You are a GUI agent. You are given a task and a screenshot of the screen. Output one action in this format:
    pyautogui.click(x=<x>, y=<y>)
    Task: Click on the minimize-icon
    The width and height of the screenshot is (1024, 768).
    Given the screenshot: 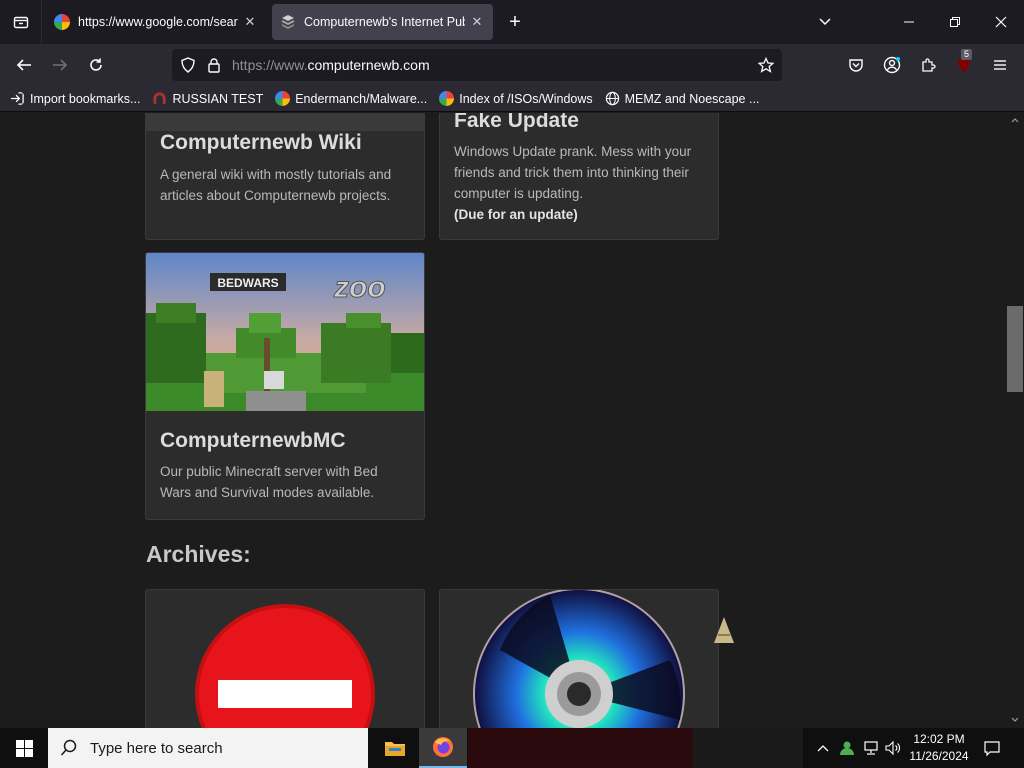 What is the action you would take?
    pyautogui.click(x=909, y=22)
    